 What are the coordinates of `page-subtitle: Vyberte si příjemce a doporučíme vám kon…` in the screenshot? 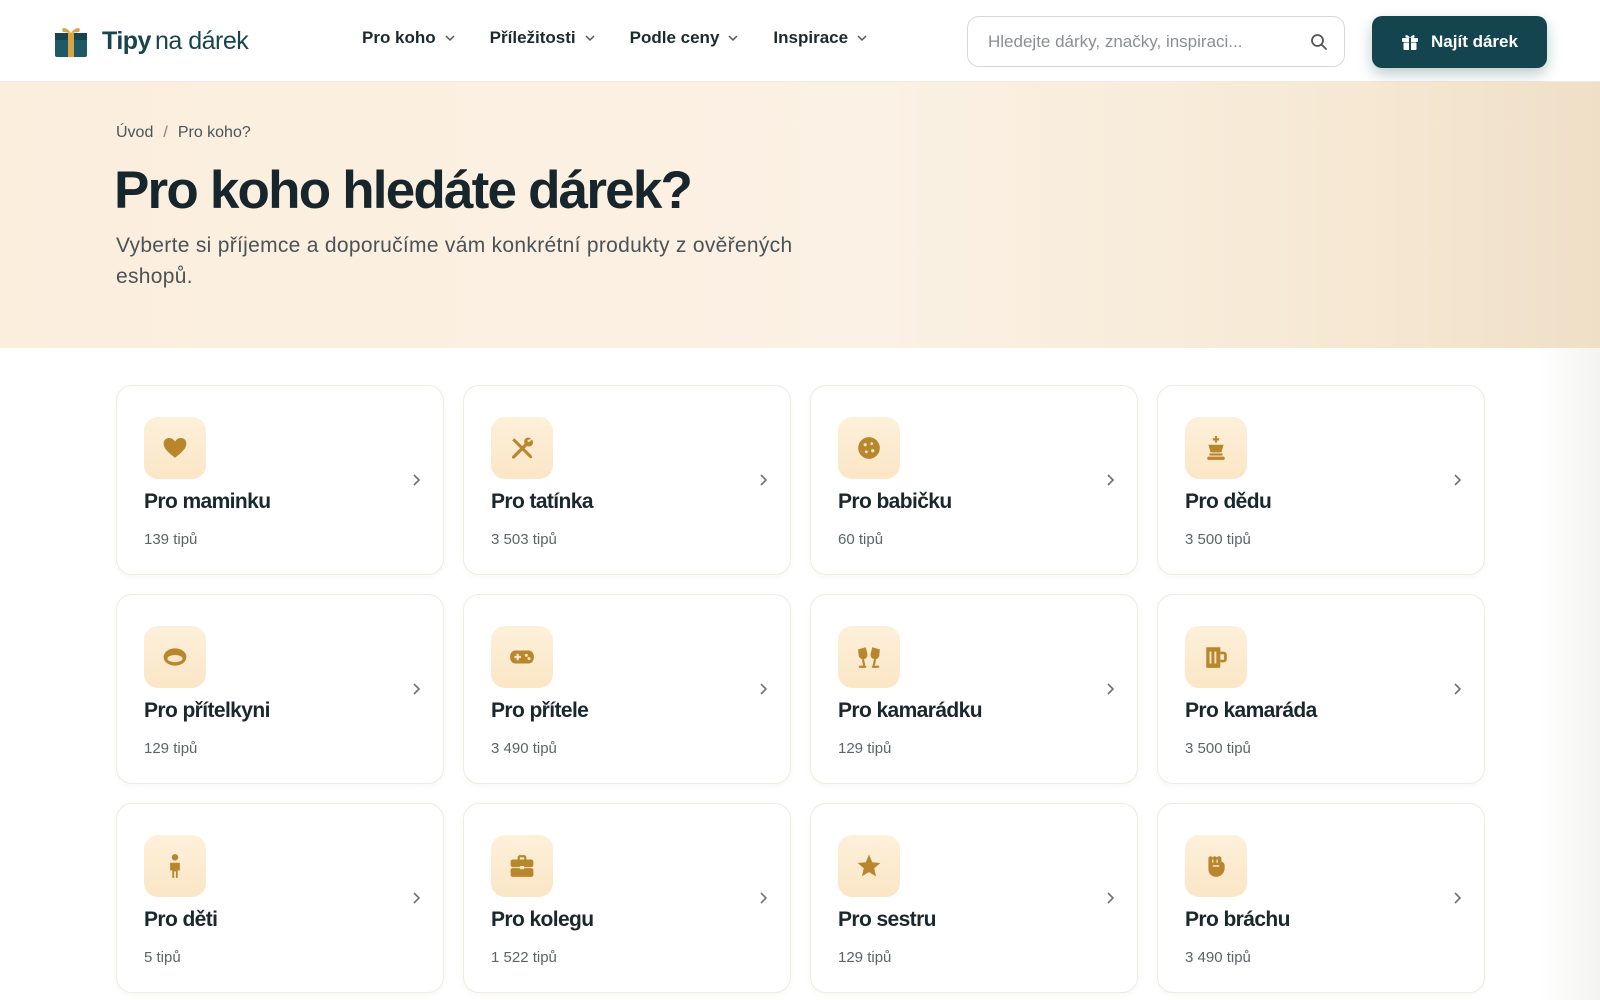 It's located at (454, 261).